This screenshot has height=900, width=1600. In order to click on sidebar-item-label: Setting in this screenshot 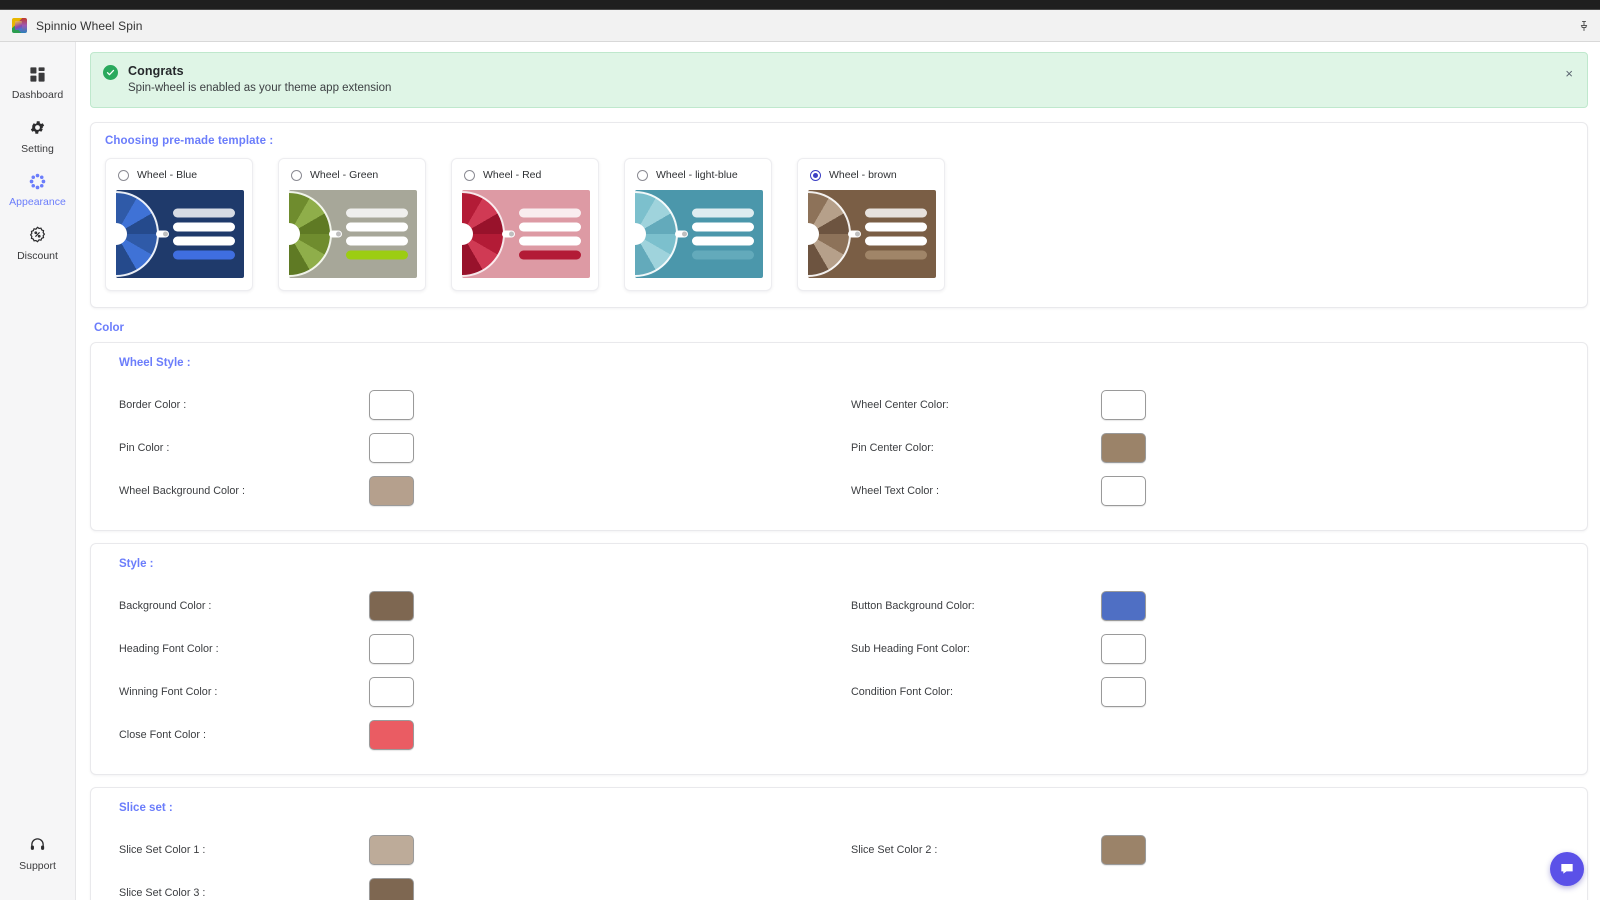, I will do `click(37, 148)`.